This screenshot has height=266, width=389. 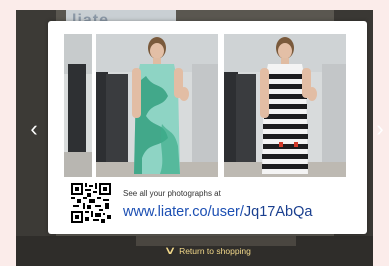 I want to click on share-caption: See all your photographs at, so click(x=172, y=193).